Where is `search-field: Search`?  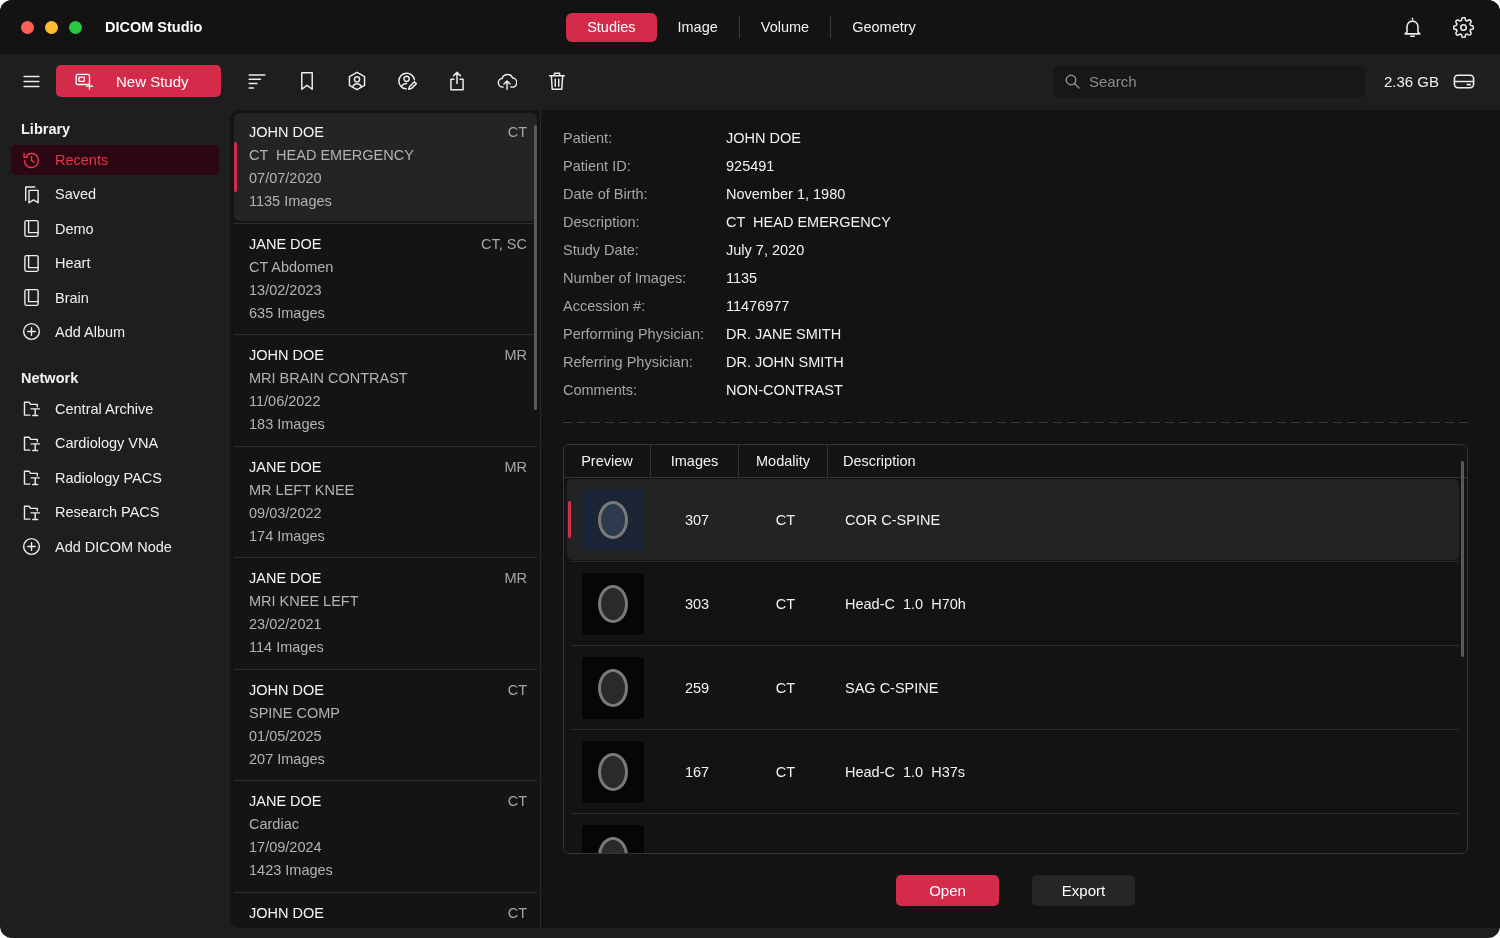 search-field: Search is located at coordinates (1208, 81).